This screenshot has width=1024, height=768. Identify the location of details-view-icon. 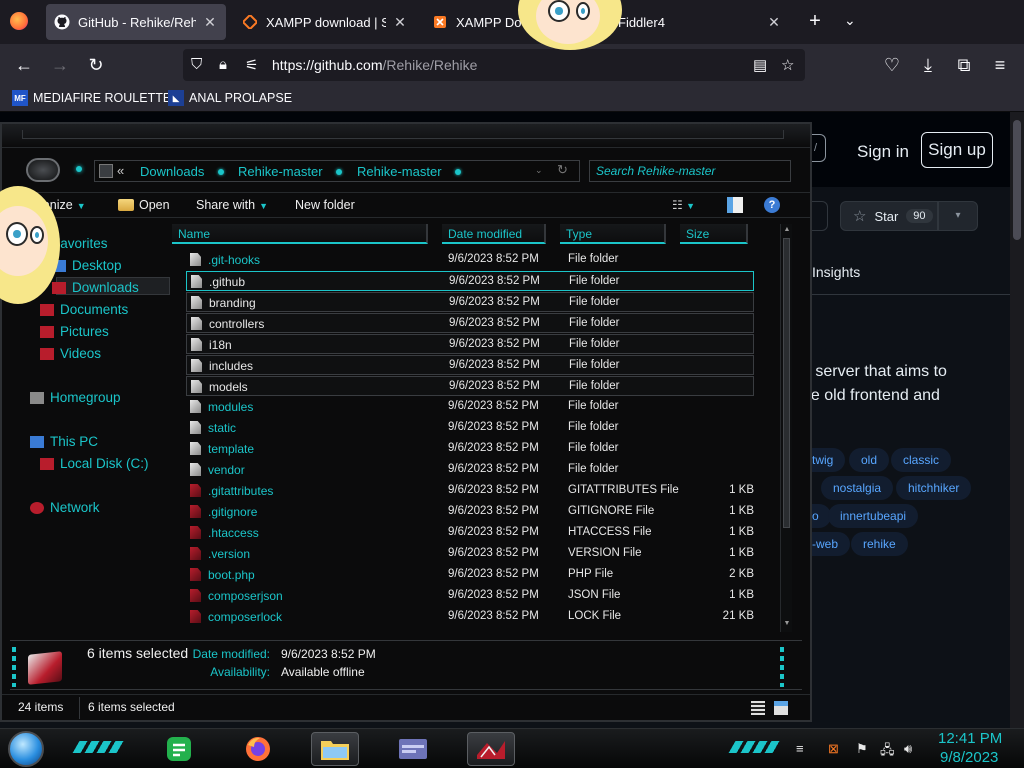
(758, 708).